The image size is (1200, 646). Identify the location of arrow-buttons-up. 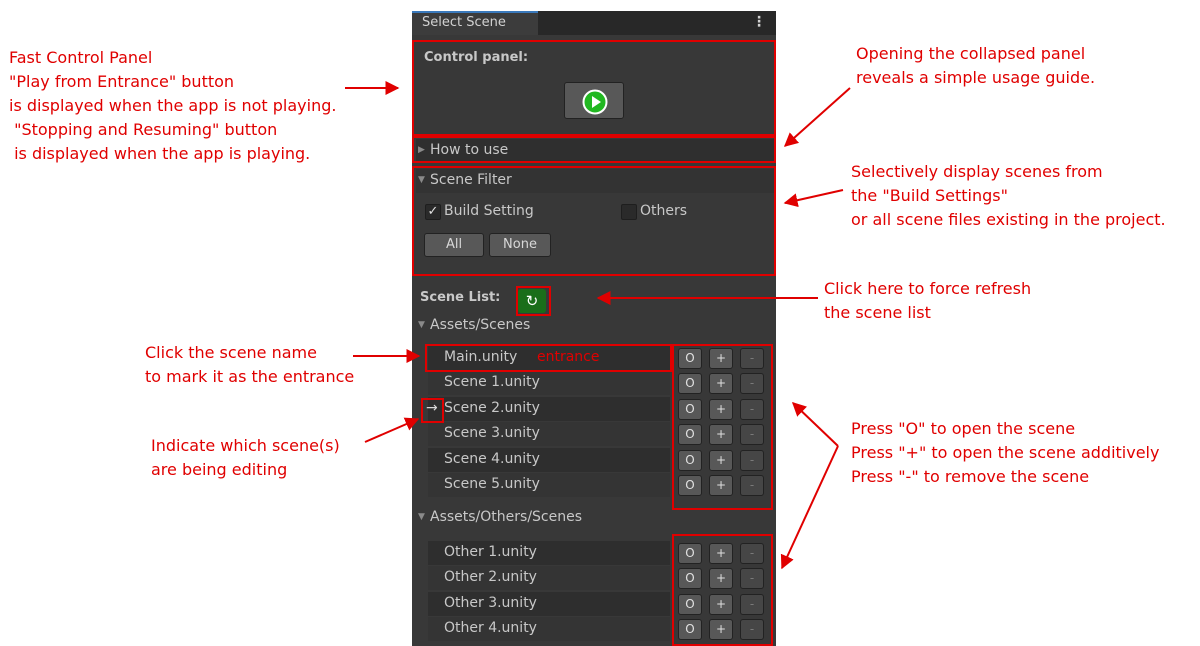
(815, 424).